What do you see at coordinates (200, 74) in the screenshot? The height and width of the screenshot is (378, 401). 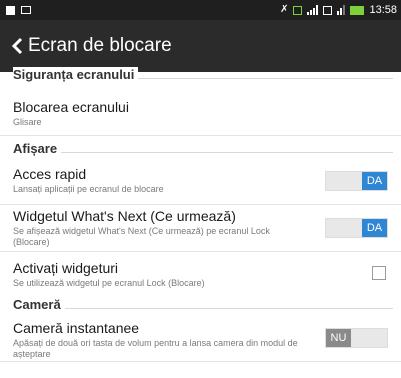 I see `section-header-security: Siguranța ecranului` at bounding box center [200, 74].